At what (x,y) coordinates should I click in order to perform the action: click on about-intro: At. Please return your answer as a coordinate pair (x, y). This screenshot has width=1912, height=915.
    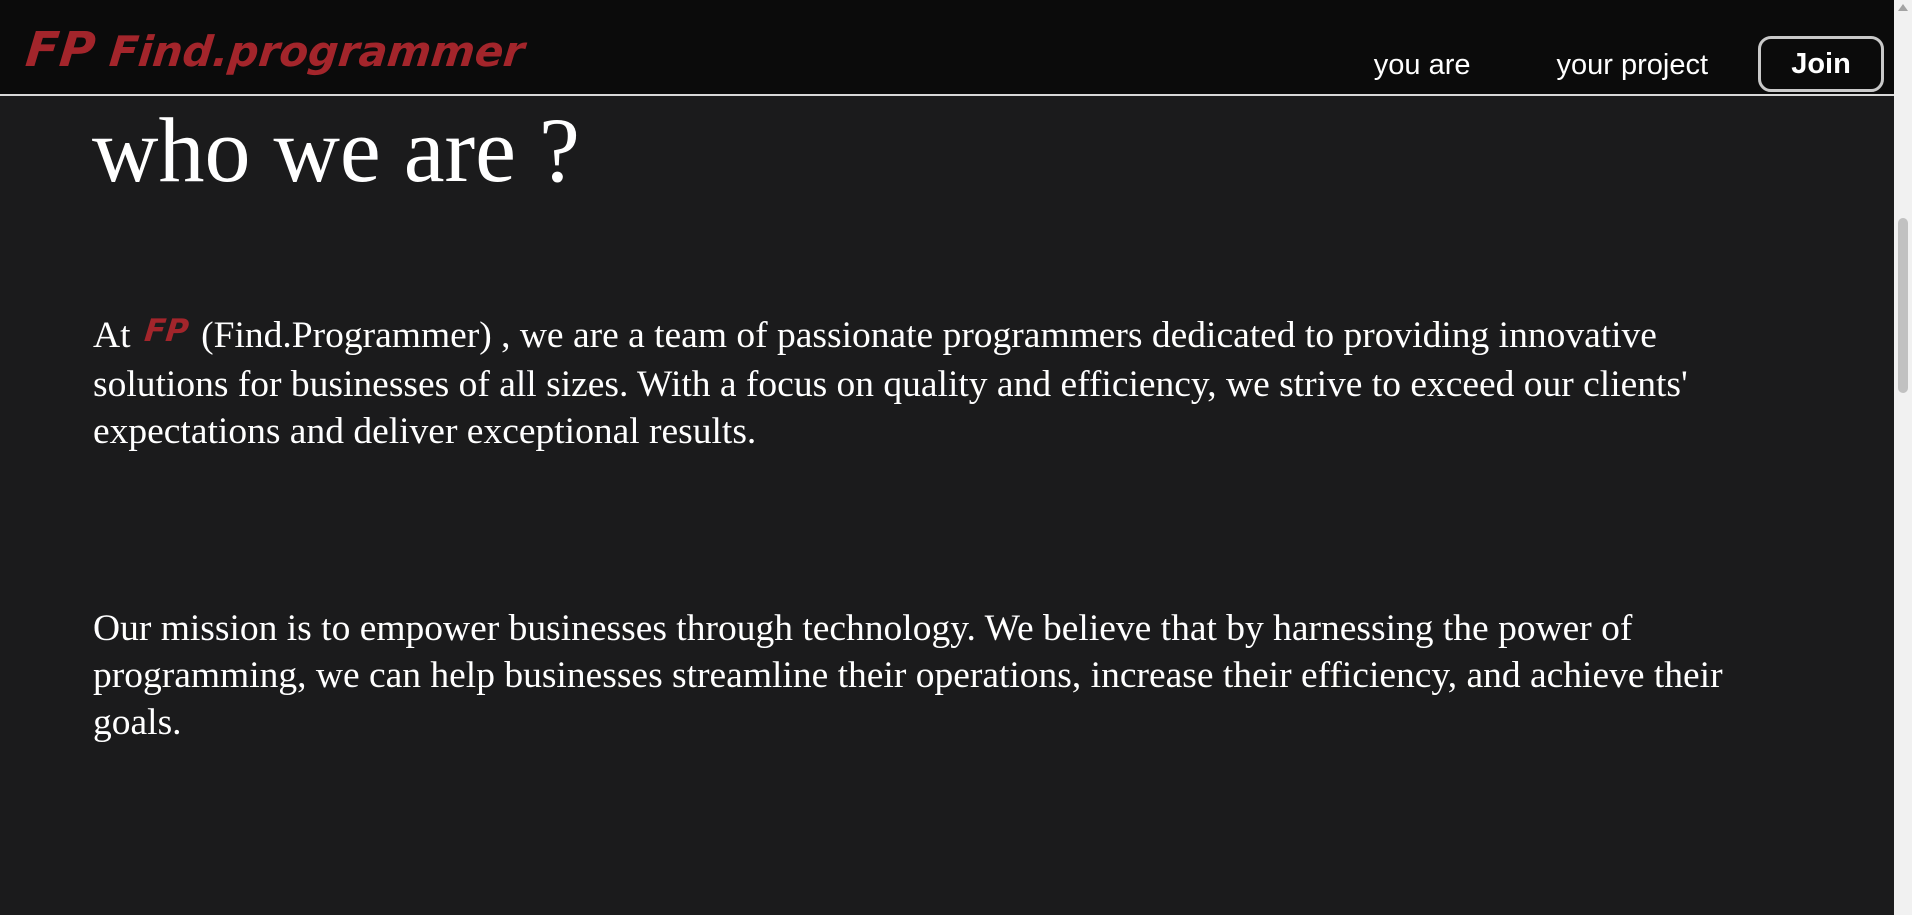
    Looking at the image, I should click on (112, 335).